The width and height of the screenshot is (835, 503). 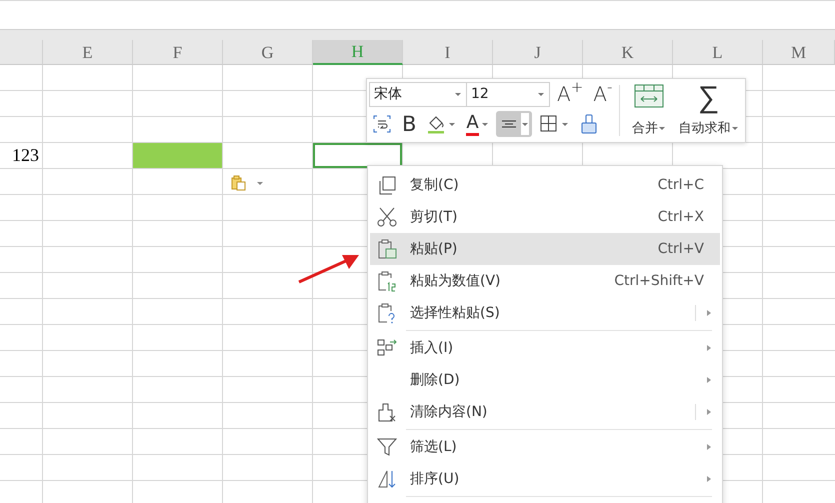 I want to click on menu-item: 选择性粘贴(S), so click(x=545, y=313).